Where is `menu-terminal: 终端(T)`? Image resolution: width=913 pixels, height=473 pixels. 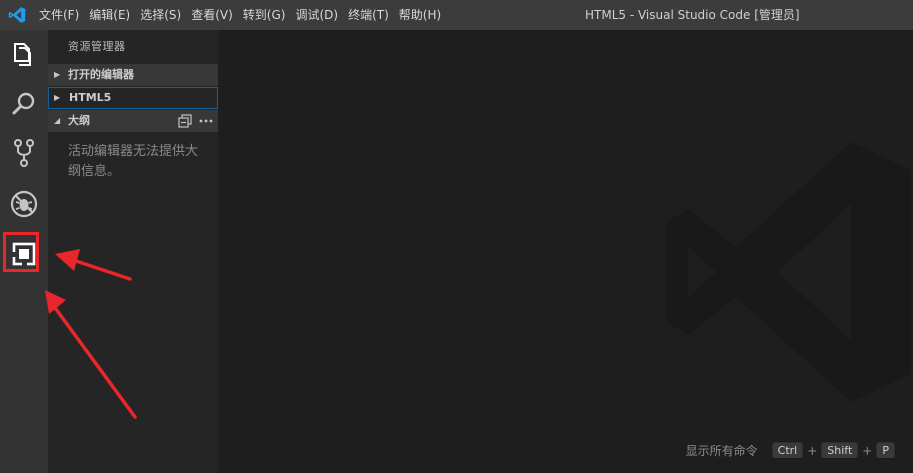
menu-terminal: 终端(T) is located at coordinates (368, 15).